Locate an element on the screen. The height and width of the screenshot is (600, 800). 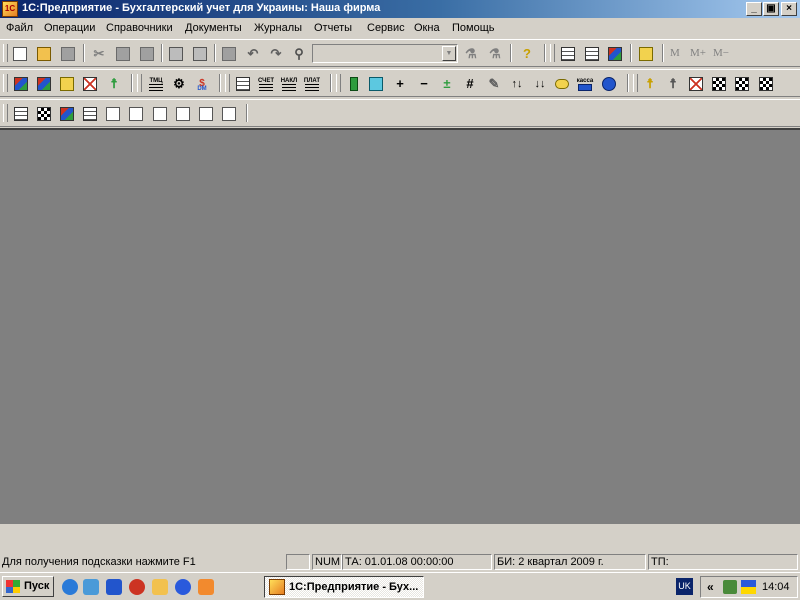
report-balance-button is located at coordinates (21, 114).